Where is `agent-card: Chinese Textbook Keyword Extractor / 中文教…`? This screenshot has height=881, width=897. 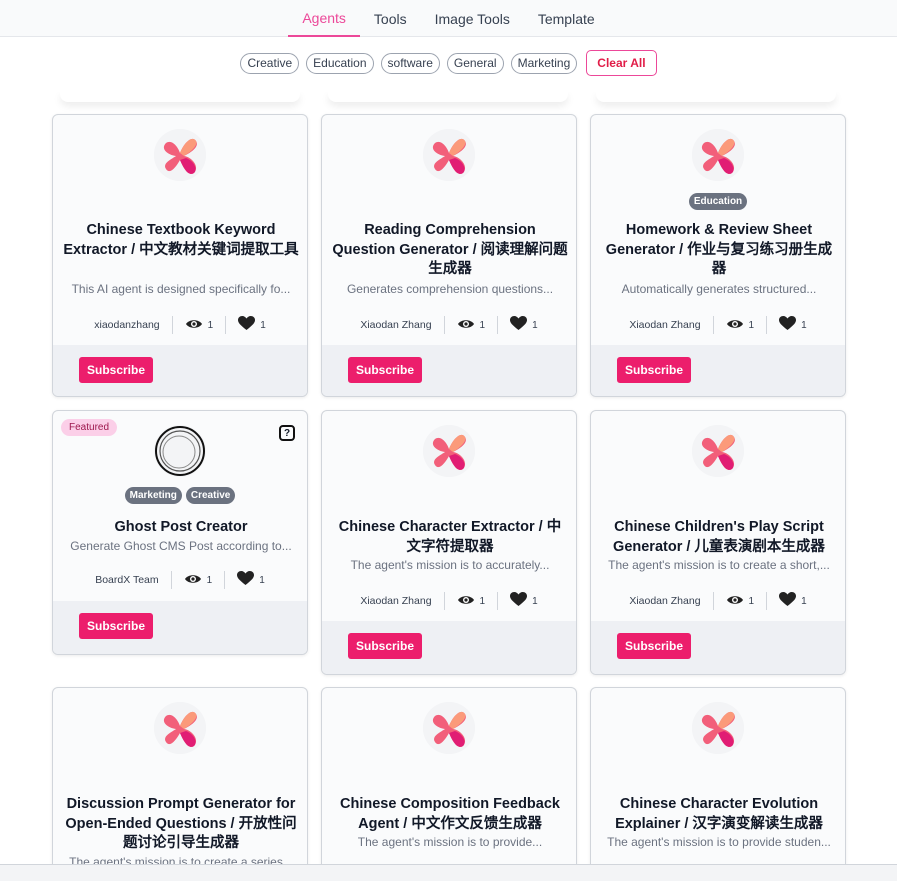 agent-card: Chinese Textbook Keyword Extractor / 中文教… is located at coordinates (180, 255).